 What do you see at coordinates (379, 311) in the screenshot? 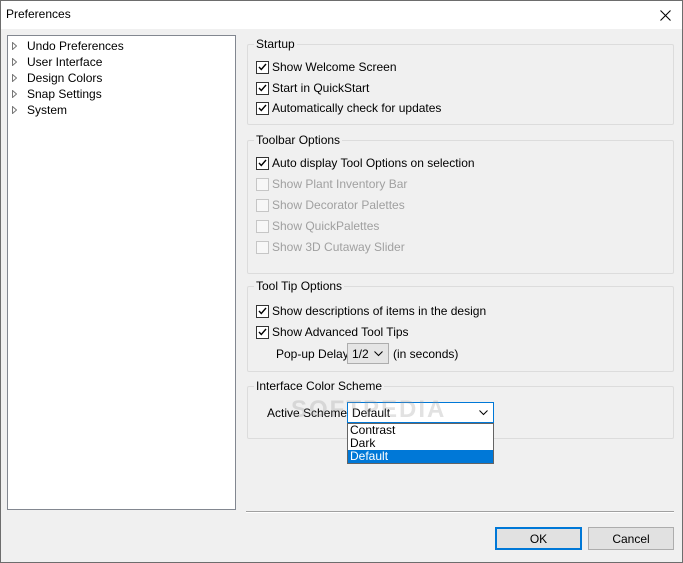
I see `checkbox-label: Show descriptions of items in the design` at bounding box center [379, 311].